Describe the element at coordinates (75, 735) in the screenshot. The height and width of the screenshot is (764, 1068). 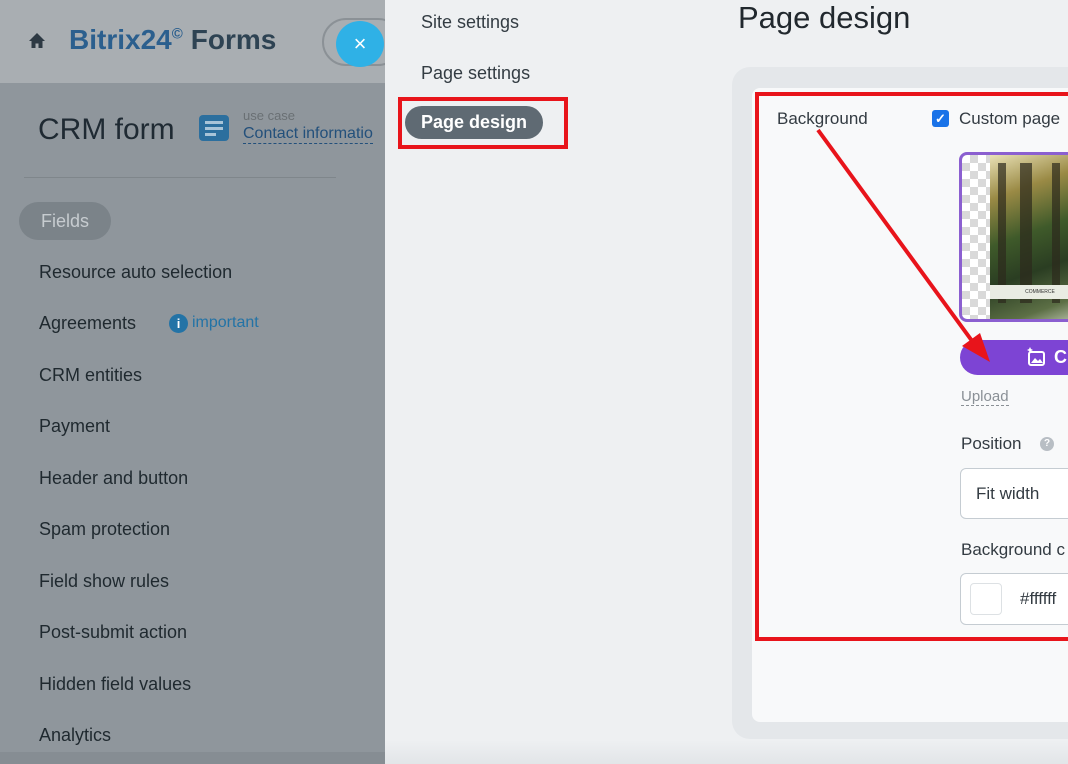
I see `menu-item-analytics: Analytics` at that location.